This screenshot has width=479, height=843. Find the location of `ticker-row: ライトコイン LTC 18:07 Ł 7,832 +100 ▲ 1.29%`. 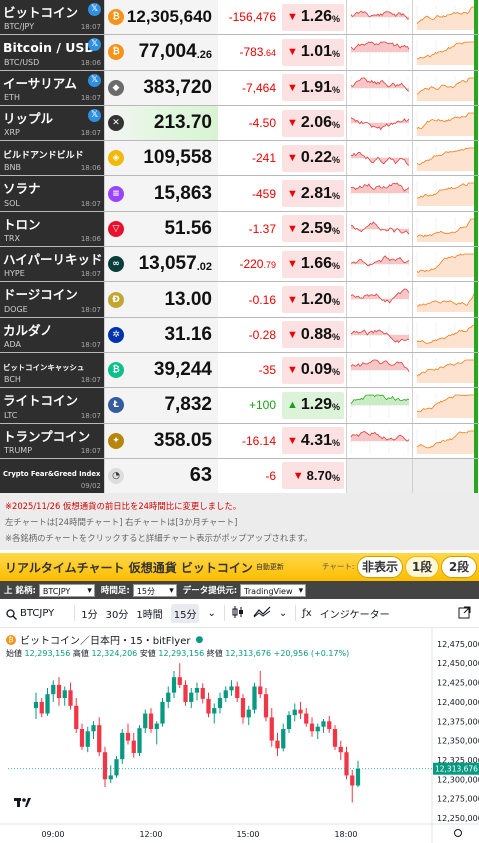

ticker-row: ライトコイン LTC 18:07 Ł 7,832 +100 ▲ 1.29% is located at coordinates (239, 406).